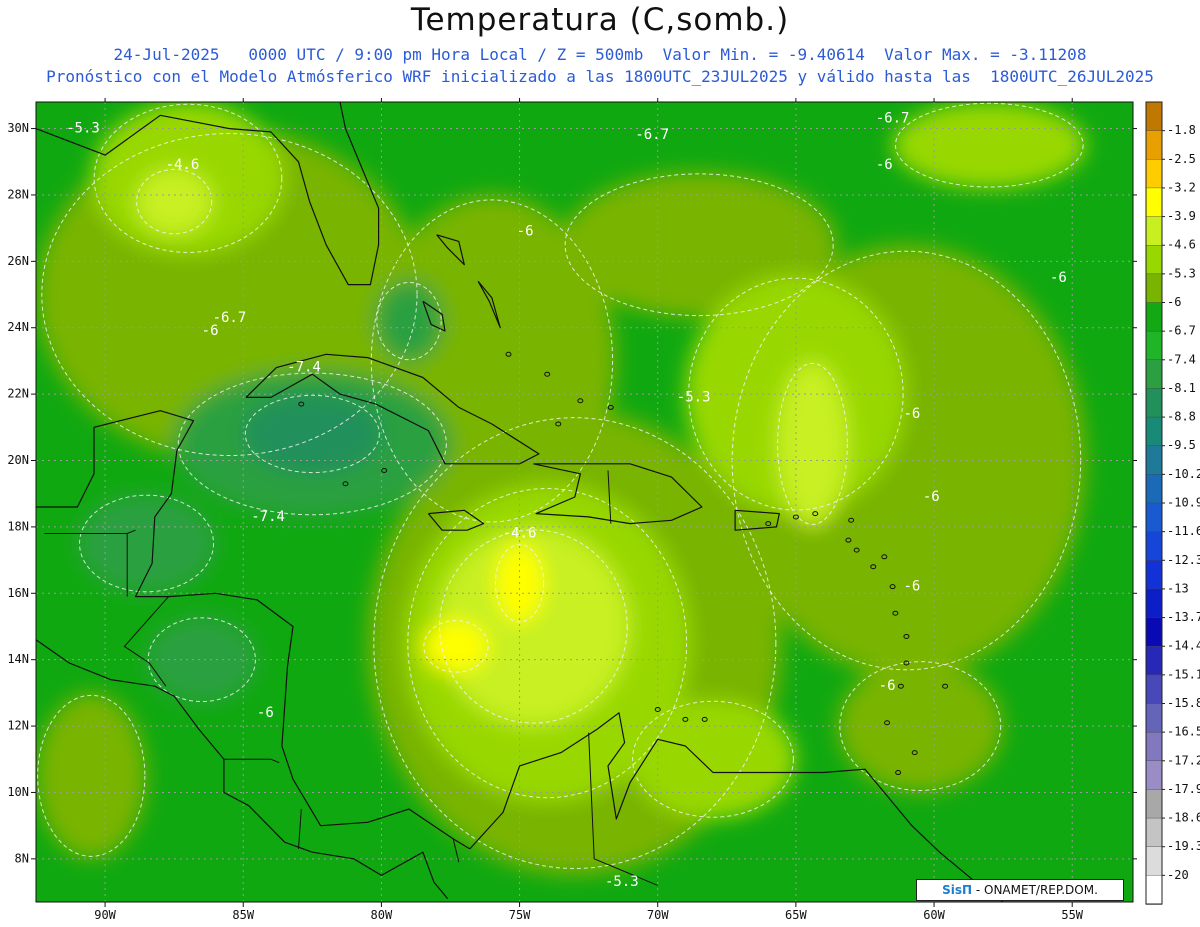 The width and height of the screenshot is (1200, 927). I want to click on lat-tick-label: 16N, so click(18, 593).